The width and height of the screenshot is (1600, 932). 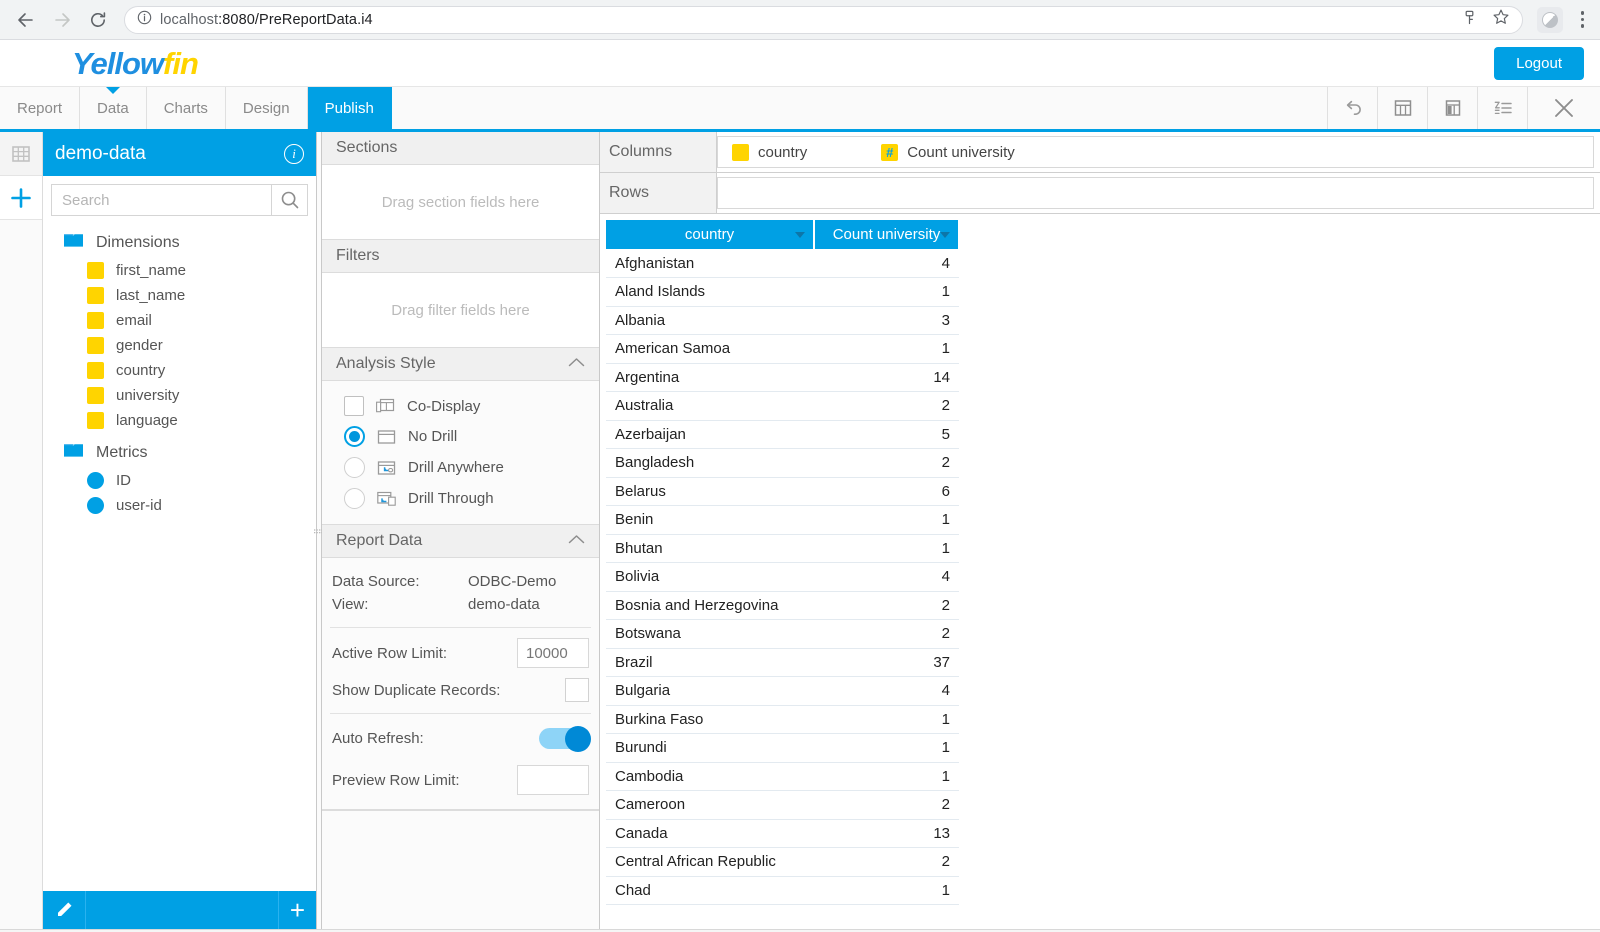 What do you see at coordinates (179, 505) in the screenshot?
I see `field-user-id: user-id` at bounding box center [179, 505].